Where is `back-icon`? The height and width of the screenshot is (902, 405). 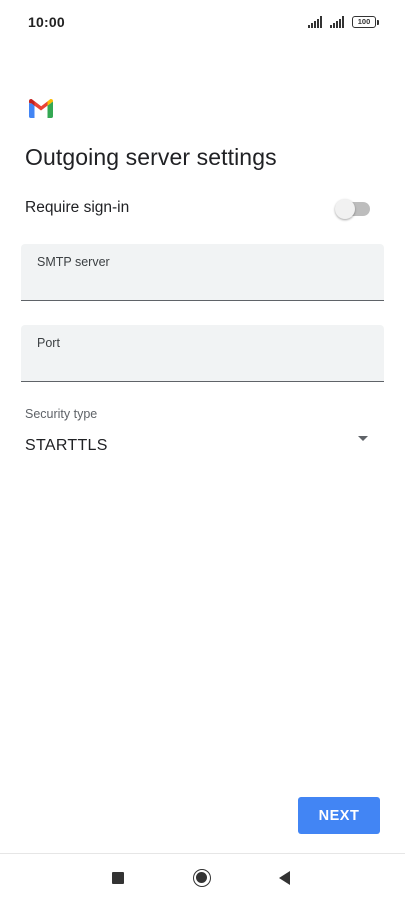
back-icon is located at coordinates (284, 878).